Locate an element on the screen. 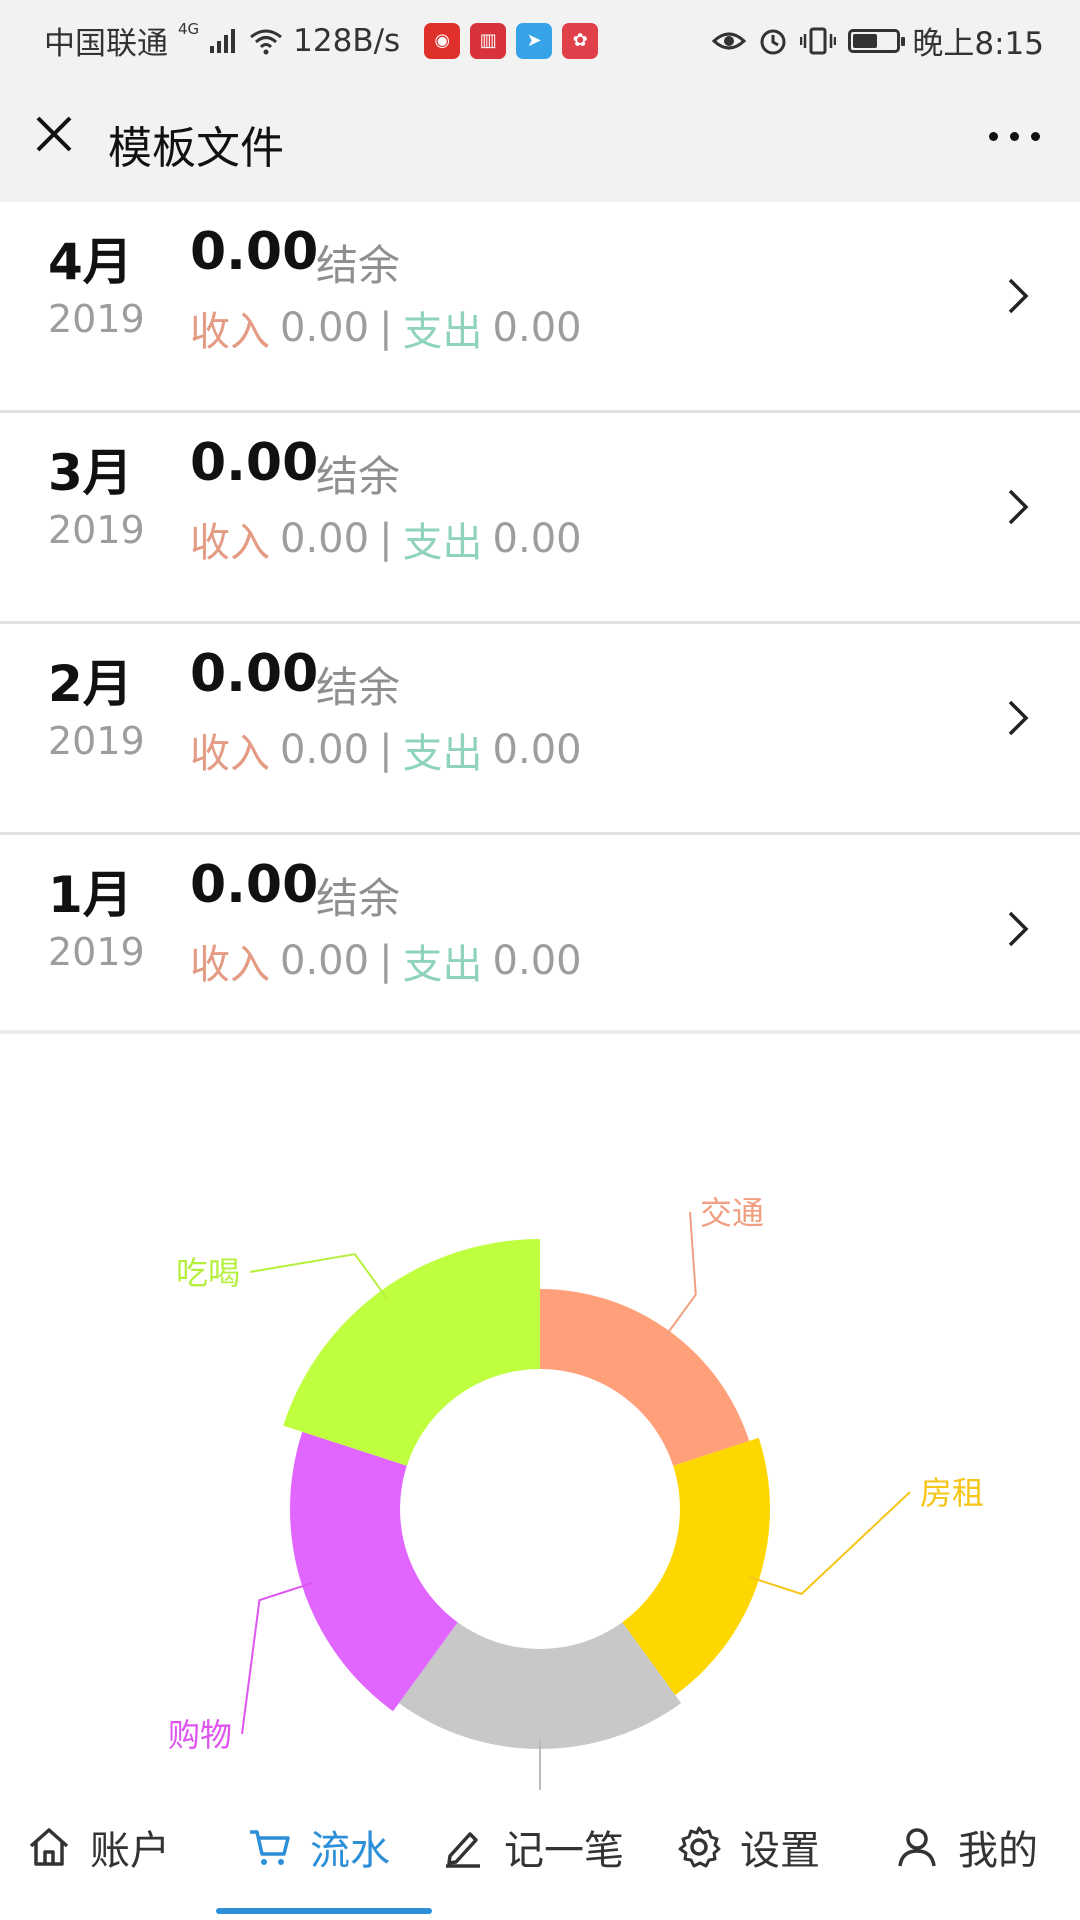 This screenshot has height=1920, width=1080. nav-label: 流水 is located at coordinates (350, 1851).